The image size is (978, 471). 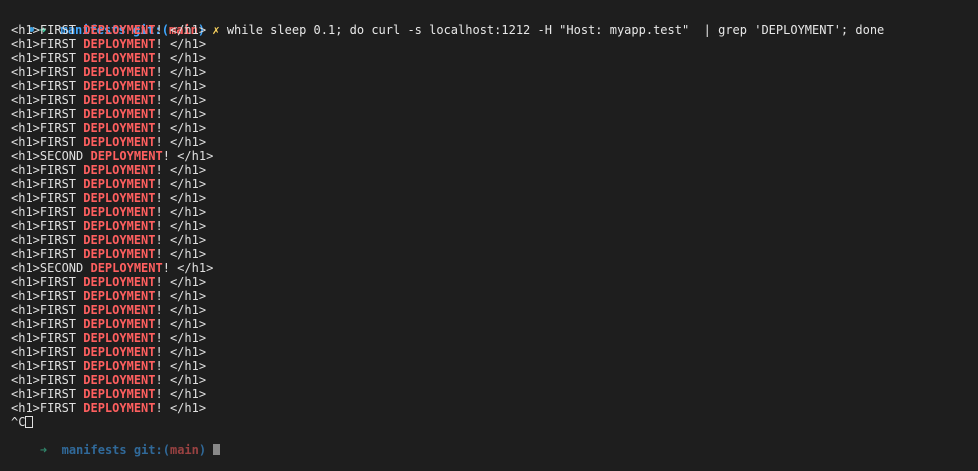 What do you see at coordinates (489, 422) in the screenshot?
I see `interrupt-line: ^C` at bounding box center [489, 422].